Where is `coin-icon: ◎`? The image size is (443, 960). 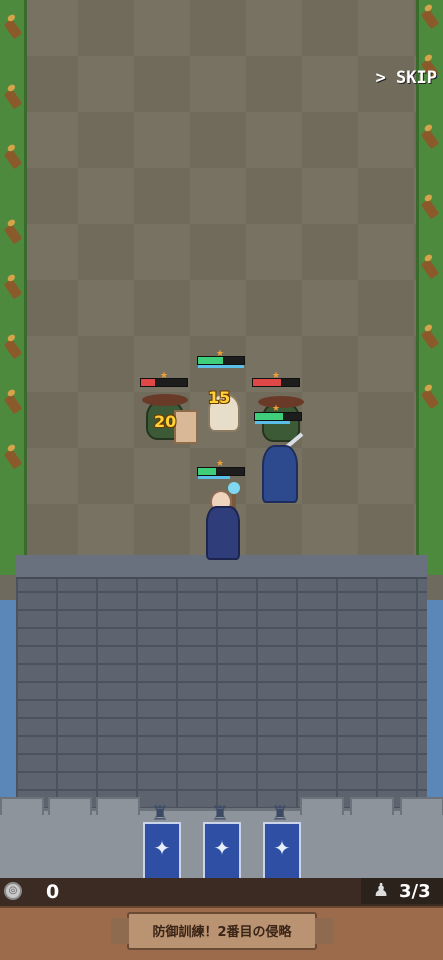
coin-icon: ◎ is located at coordinates (13, 891).